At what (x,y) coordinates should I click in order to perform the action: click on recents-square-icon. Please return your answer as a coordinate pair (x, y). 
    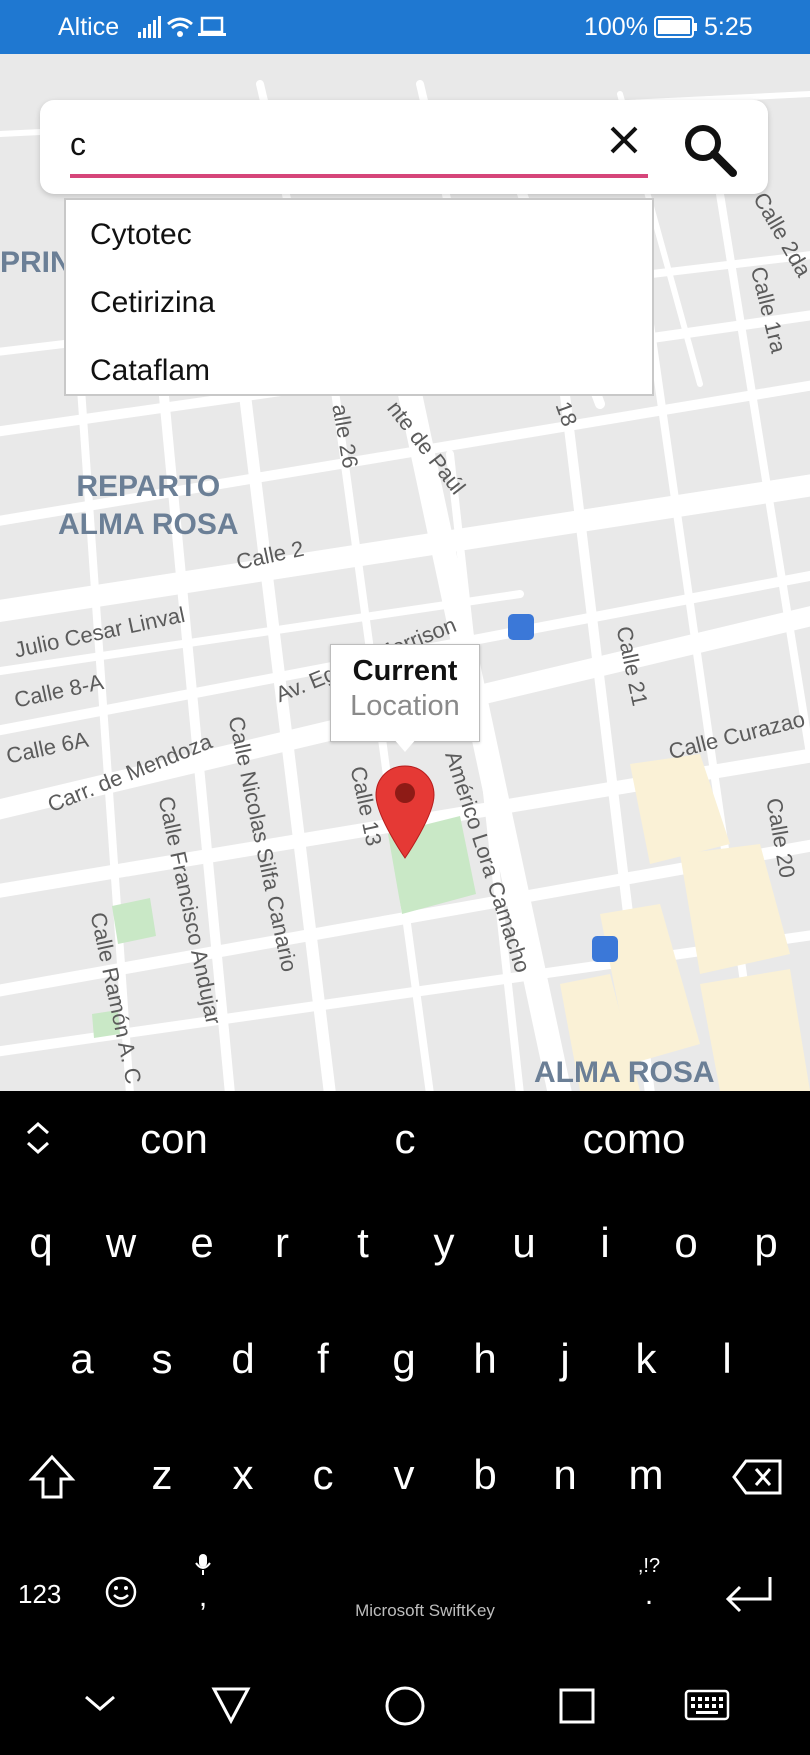
    Looking at the image, I should click on (577, 1706).